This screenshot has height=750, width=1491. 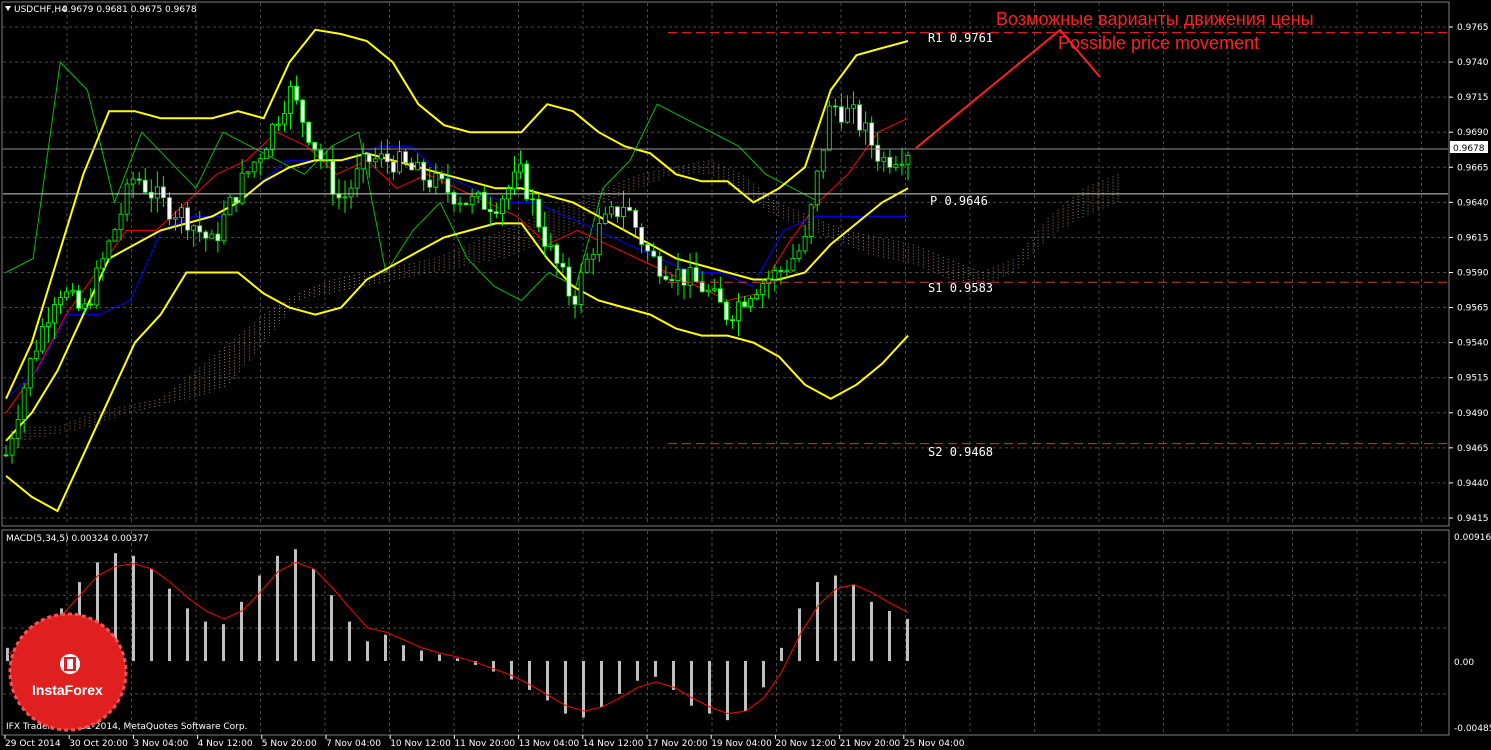 What do you see at coordinates (1158, 43) in the screenshot?
I see `annotation-en: Possible price movement` at bounding box center [1158, 43].